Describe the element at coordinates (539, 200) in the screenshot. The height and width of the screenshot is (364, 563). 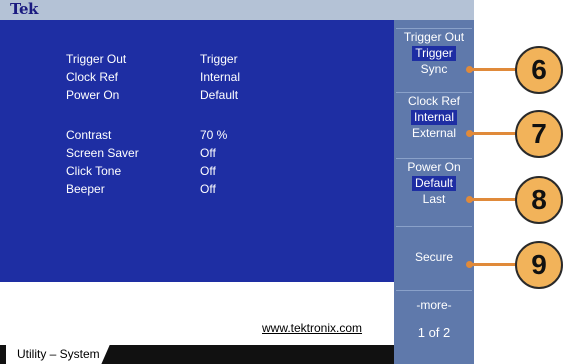
I see `callout-8: 8` at that location.